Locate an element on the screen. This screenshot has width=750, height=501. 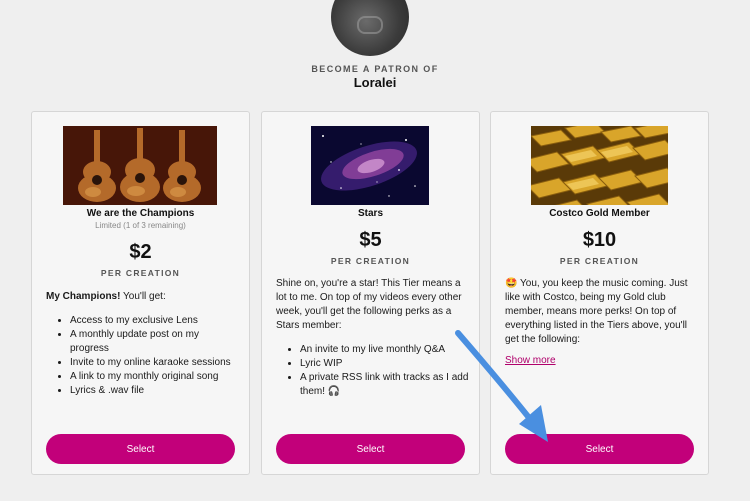
tier-price: $10 is located at coordinates (599, 240).